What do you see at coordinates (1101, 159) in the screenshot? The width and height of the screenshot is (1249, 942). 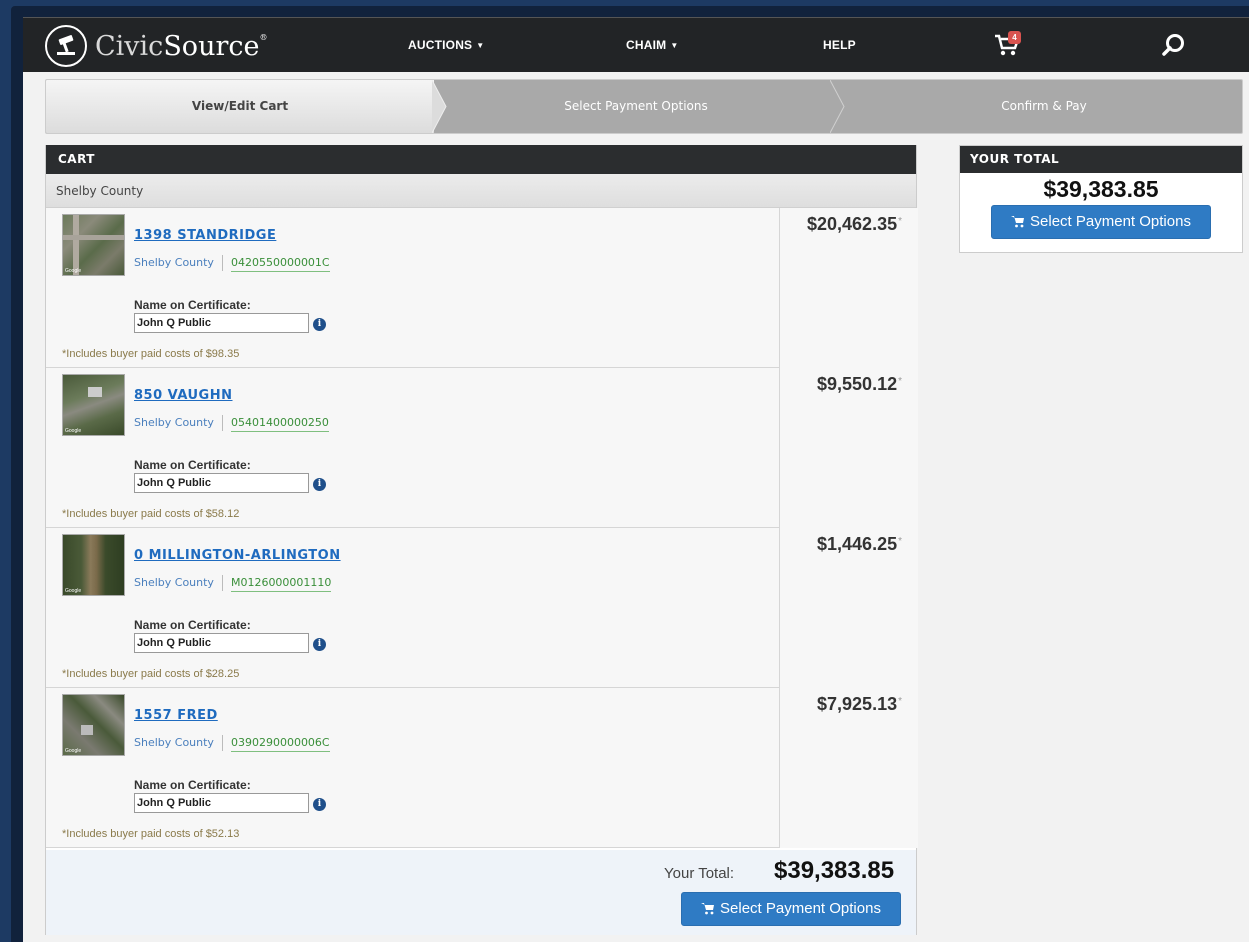 I see `your-total-heading: YOUR TOTAL` at bounding box center [1101, 159].